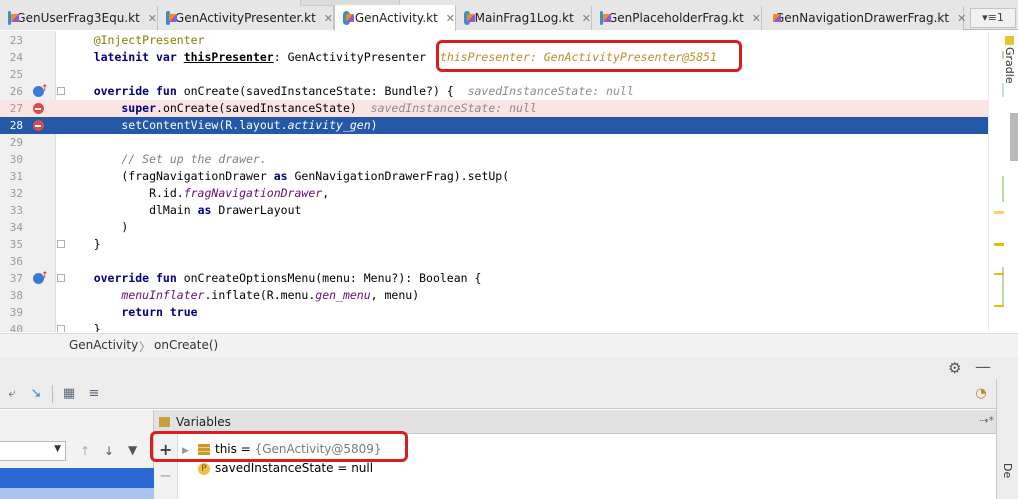 The width and height of the screenshot is (1018, 499). Describe the element at coordinates (495, 142) in the screenshot. I see `code-line: 29` at that location.